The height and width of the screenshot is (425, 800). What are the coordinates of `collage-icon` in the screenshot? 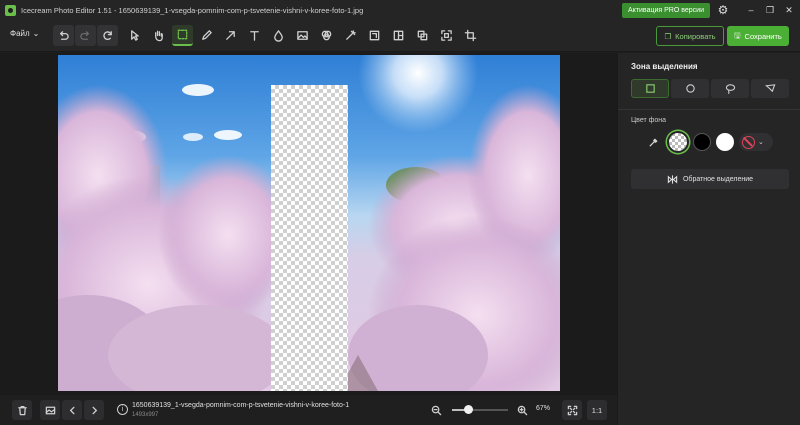 It's located at (422, 35).